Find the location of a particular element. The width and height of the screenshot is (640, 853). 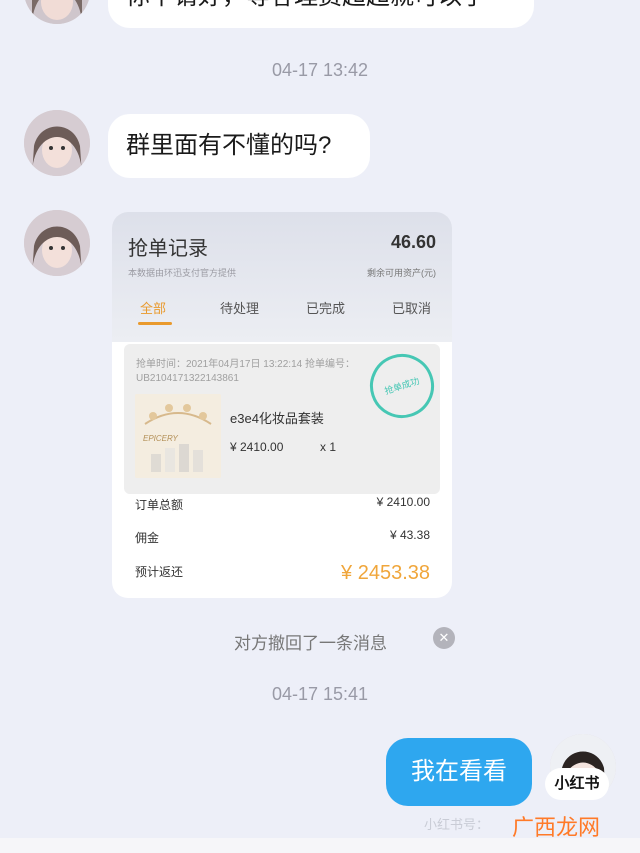

commission-label: 佣金 is located at coordinates (147, 538).